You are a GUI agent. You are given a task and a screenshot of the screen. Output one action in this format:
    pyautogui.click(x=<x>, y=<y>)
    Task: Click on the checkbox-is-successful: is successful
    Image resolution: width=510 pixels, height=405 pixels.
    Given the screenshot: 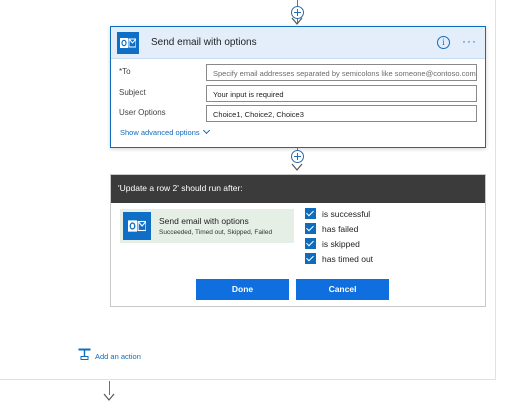 What is the action you would take?
    pyautogui.click(x=337, y=213)
    